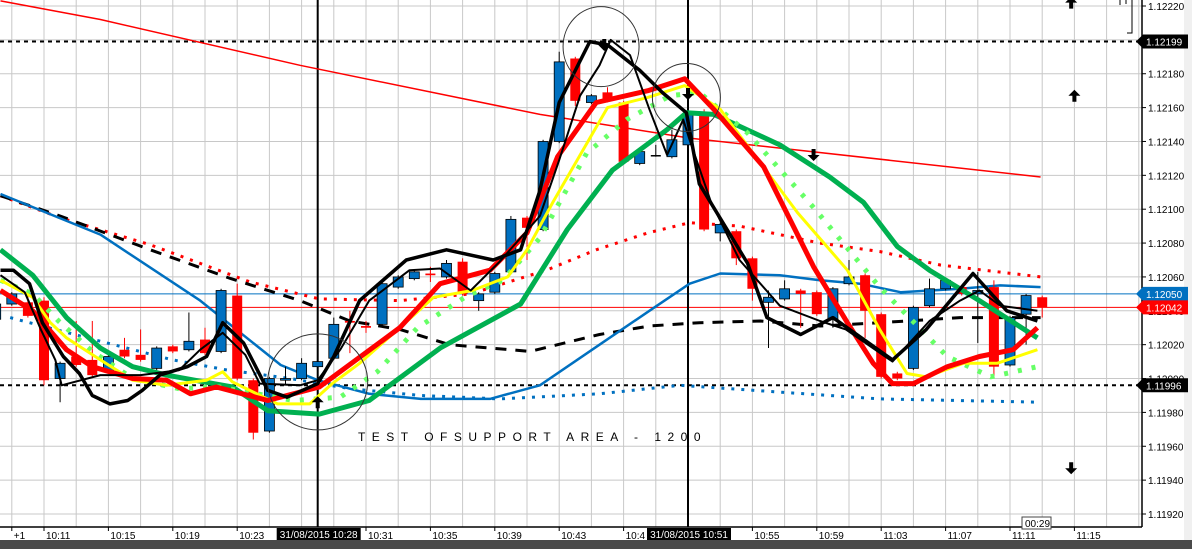  Describe the element at coordinates (1164, 386) in the screenshot. I see `price-tag-label: 1.11996` at that location.